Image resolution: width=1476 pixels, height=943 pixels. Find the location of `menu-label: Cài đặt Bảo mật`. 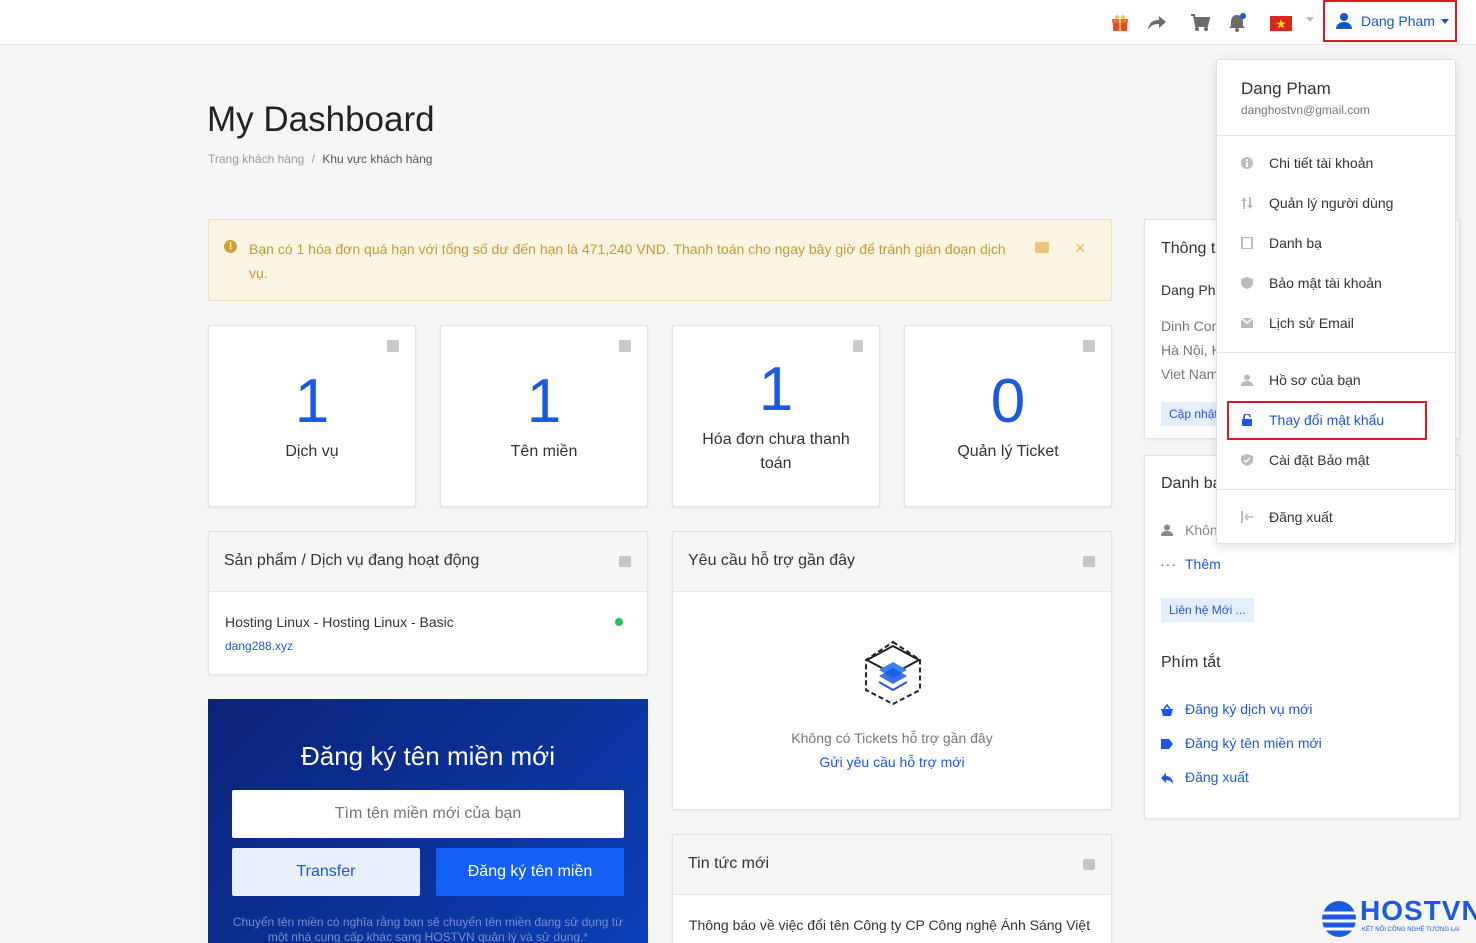

menu-label: Cài đặt Bảo mật is located at coordinates (1319, 460).